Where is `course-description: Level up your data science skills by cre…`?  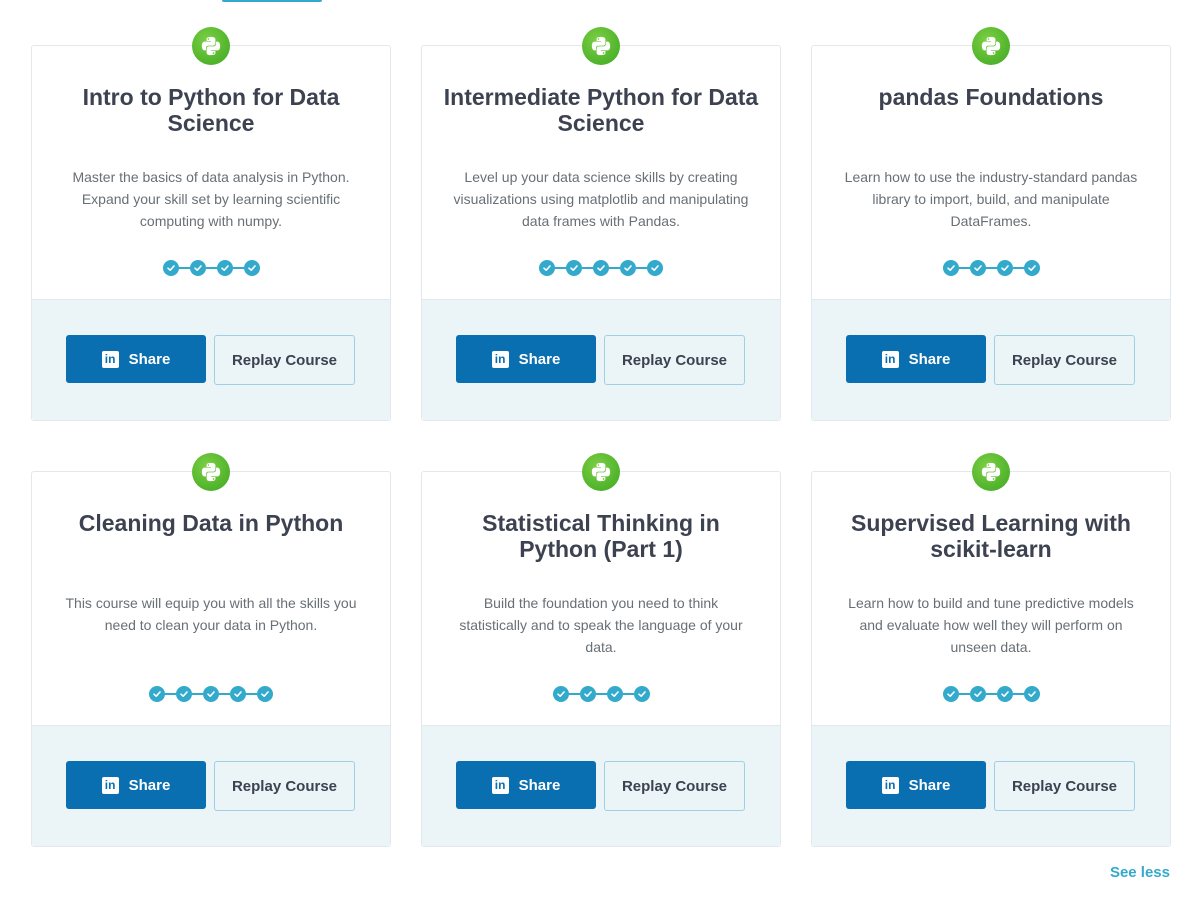 course-description: Level up your data science skills by cre… is located at coordinates (601, 199).